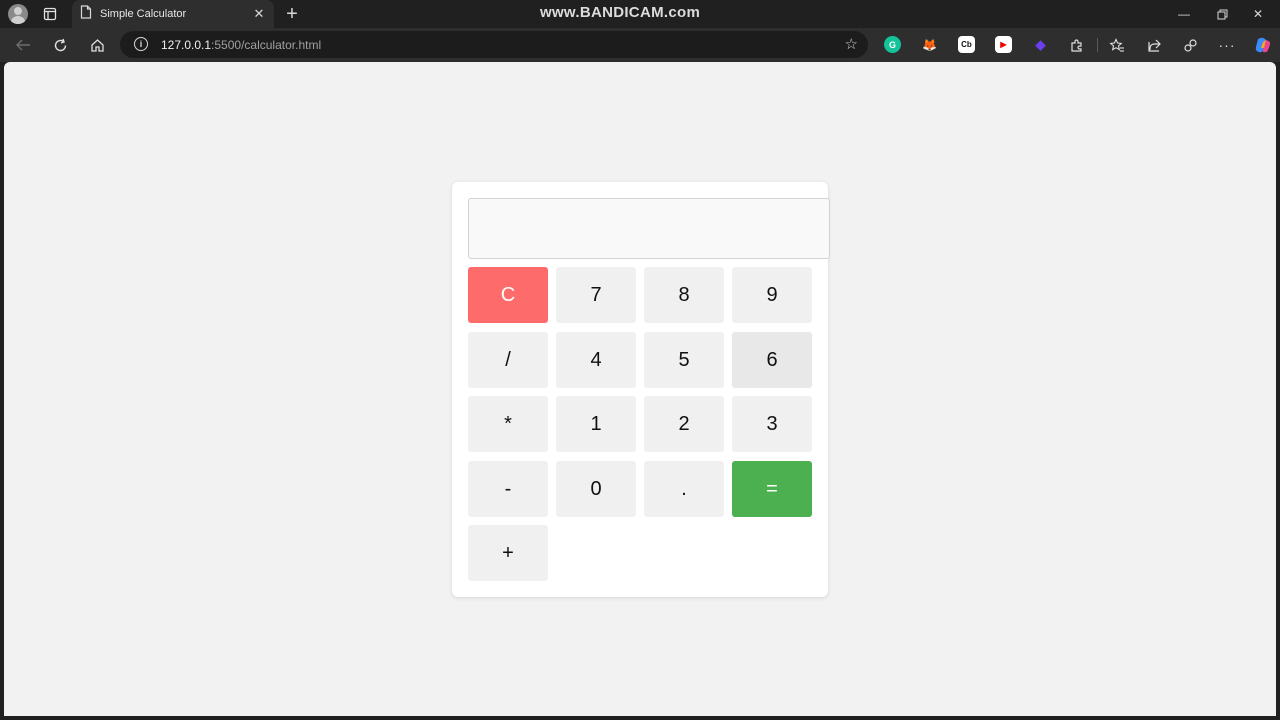  Describe the element at coordinates (508, 424) in the screenshot. I see `multiply-button: *` at that location.